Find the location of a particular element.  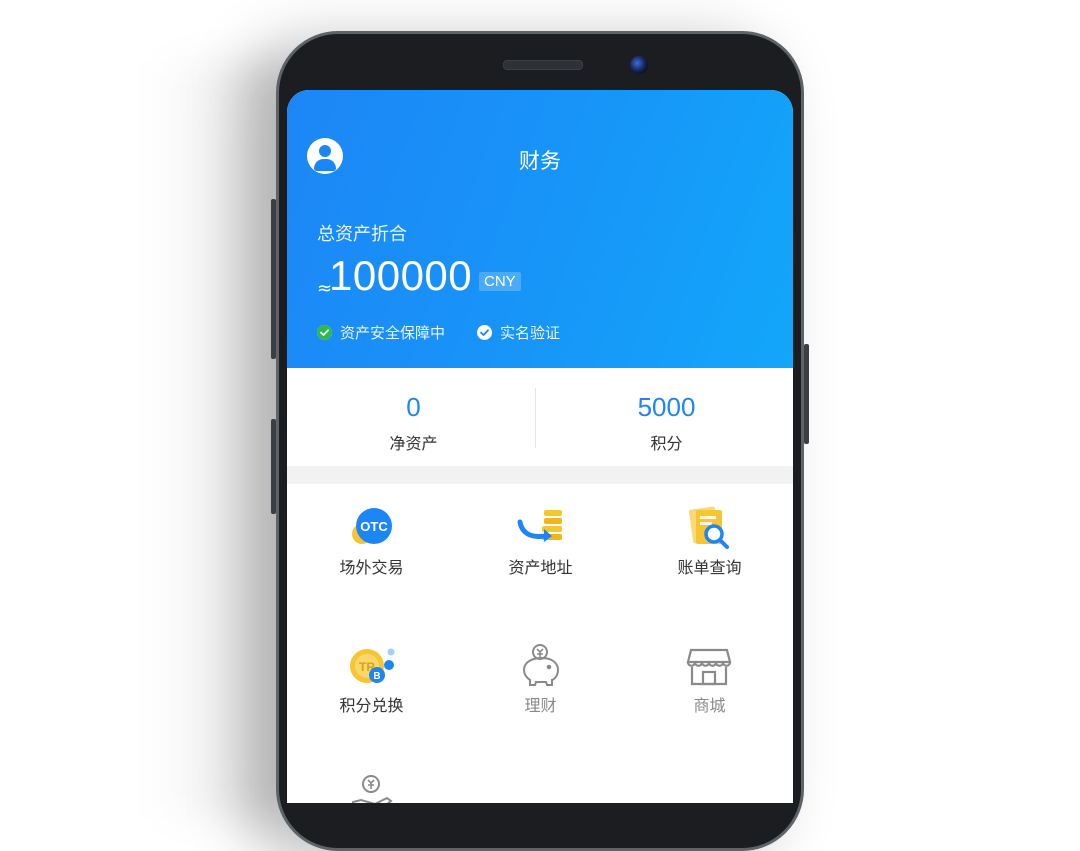

power-button is located at coordinates (806, 394).